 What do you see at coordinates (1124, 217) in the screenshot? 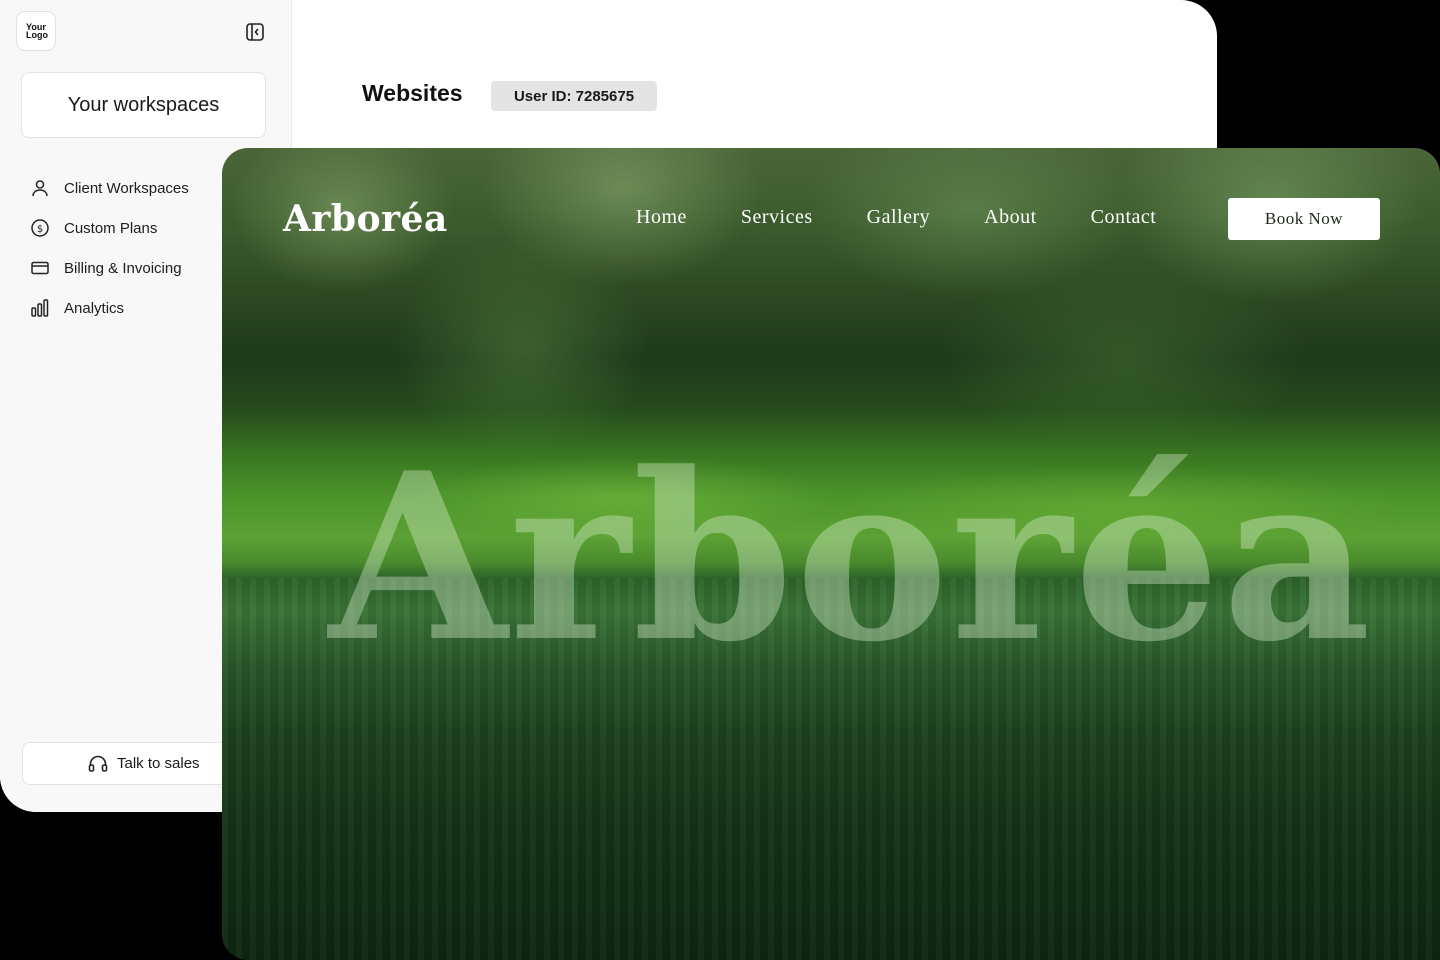
I see `site-nav-contact: Contact` at bounding box center [1124, 217].